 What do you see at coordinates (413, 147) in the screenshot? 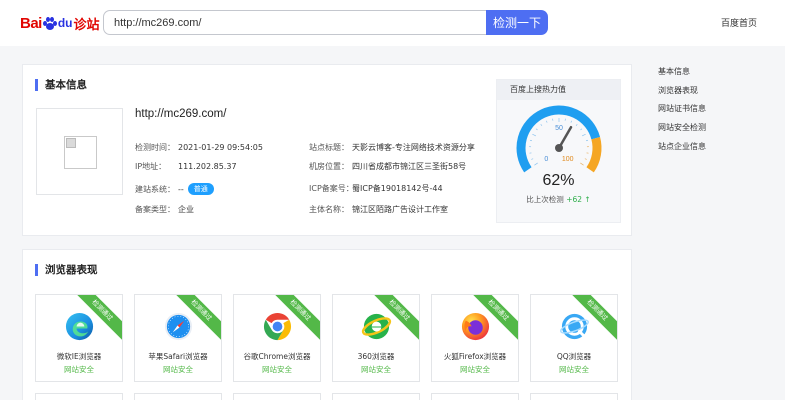
I see `field-value: 天影云博客-专注网络技术资源分享` at bounding box center [413, 147].